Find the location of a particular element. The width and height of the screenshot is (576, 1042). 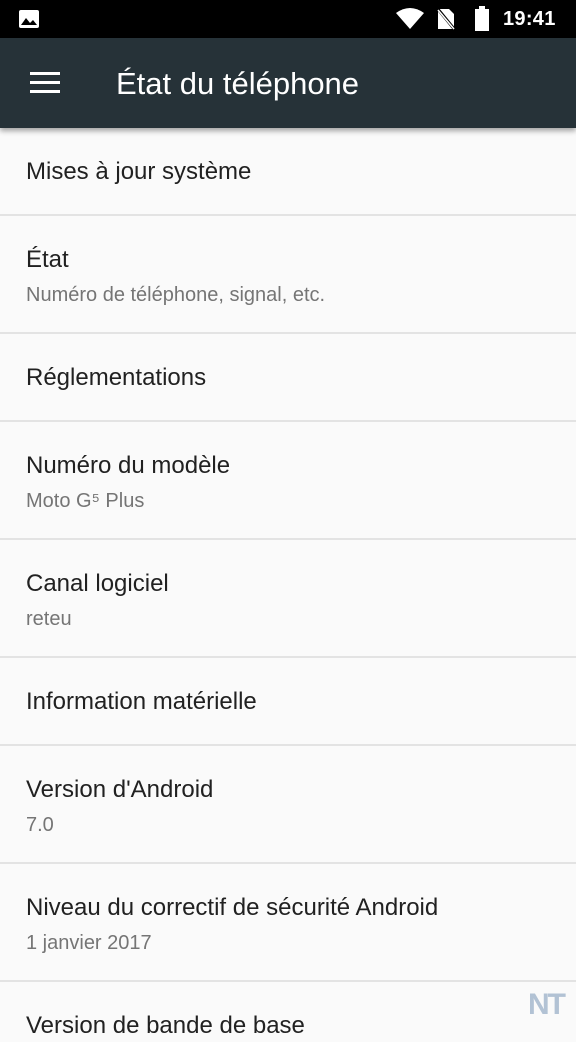

battery-icon is located at coordinates (482, 18).